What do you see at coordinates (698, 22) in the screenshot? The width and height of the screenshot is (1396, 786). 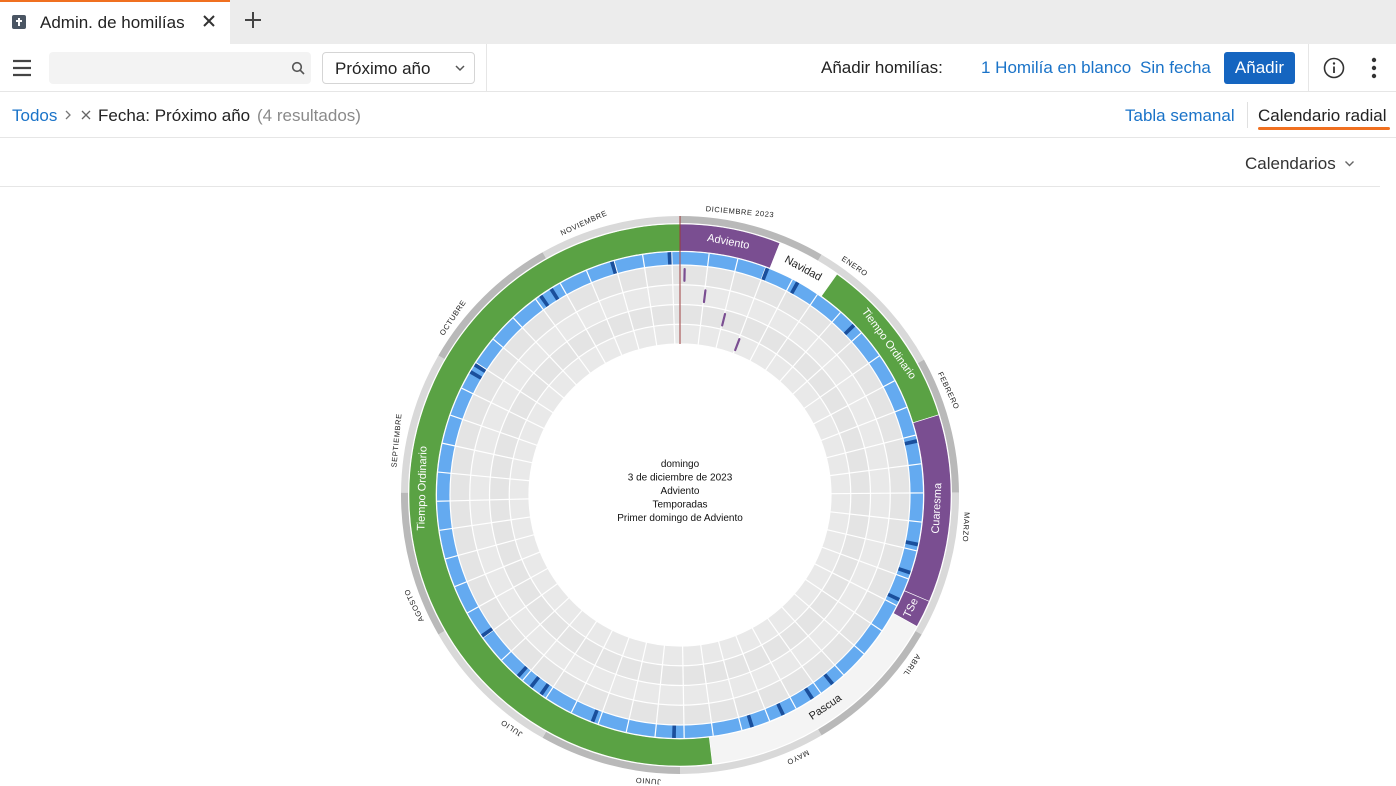 I see `tab-bar: Admin. de homilías` at bounding box center [698, 22].